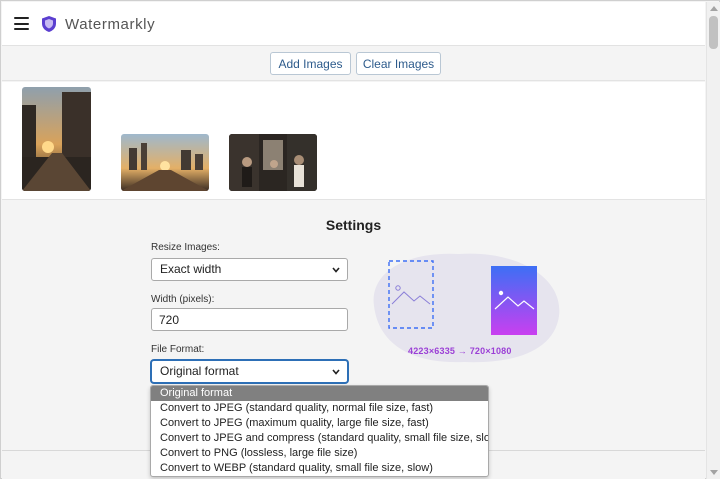 This screenshot has height=479, width=720. I want to click on format-option: Original format, so click(319, 393).